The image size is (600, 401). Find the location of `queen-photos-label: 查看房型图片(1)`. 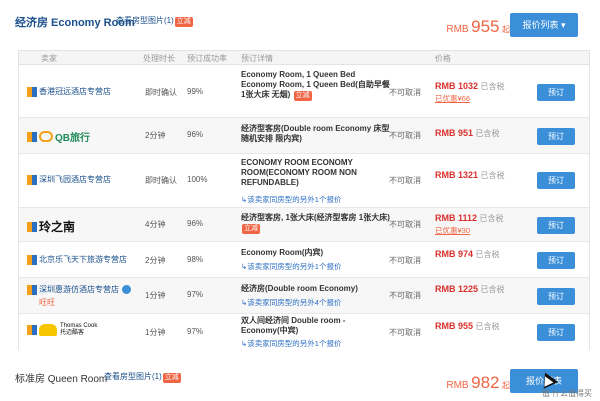

queen-photos-label: 查看房型图片(1) is located at coordinates (133, 376).